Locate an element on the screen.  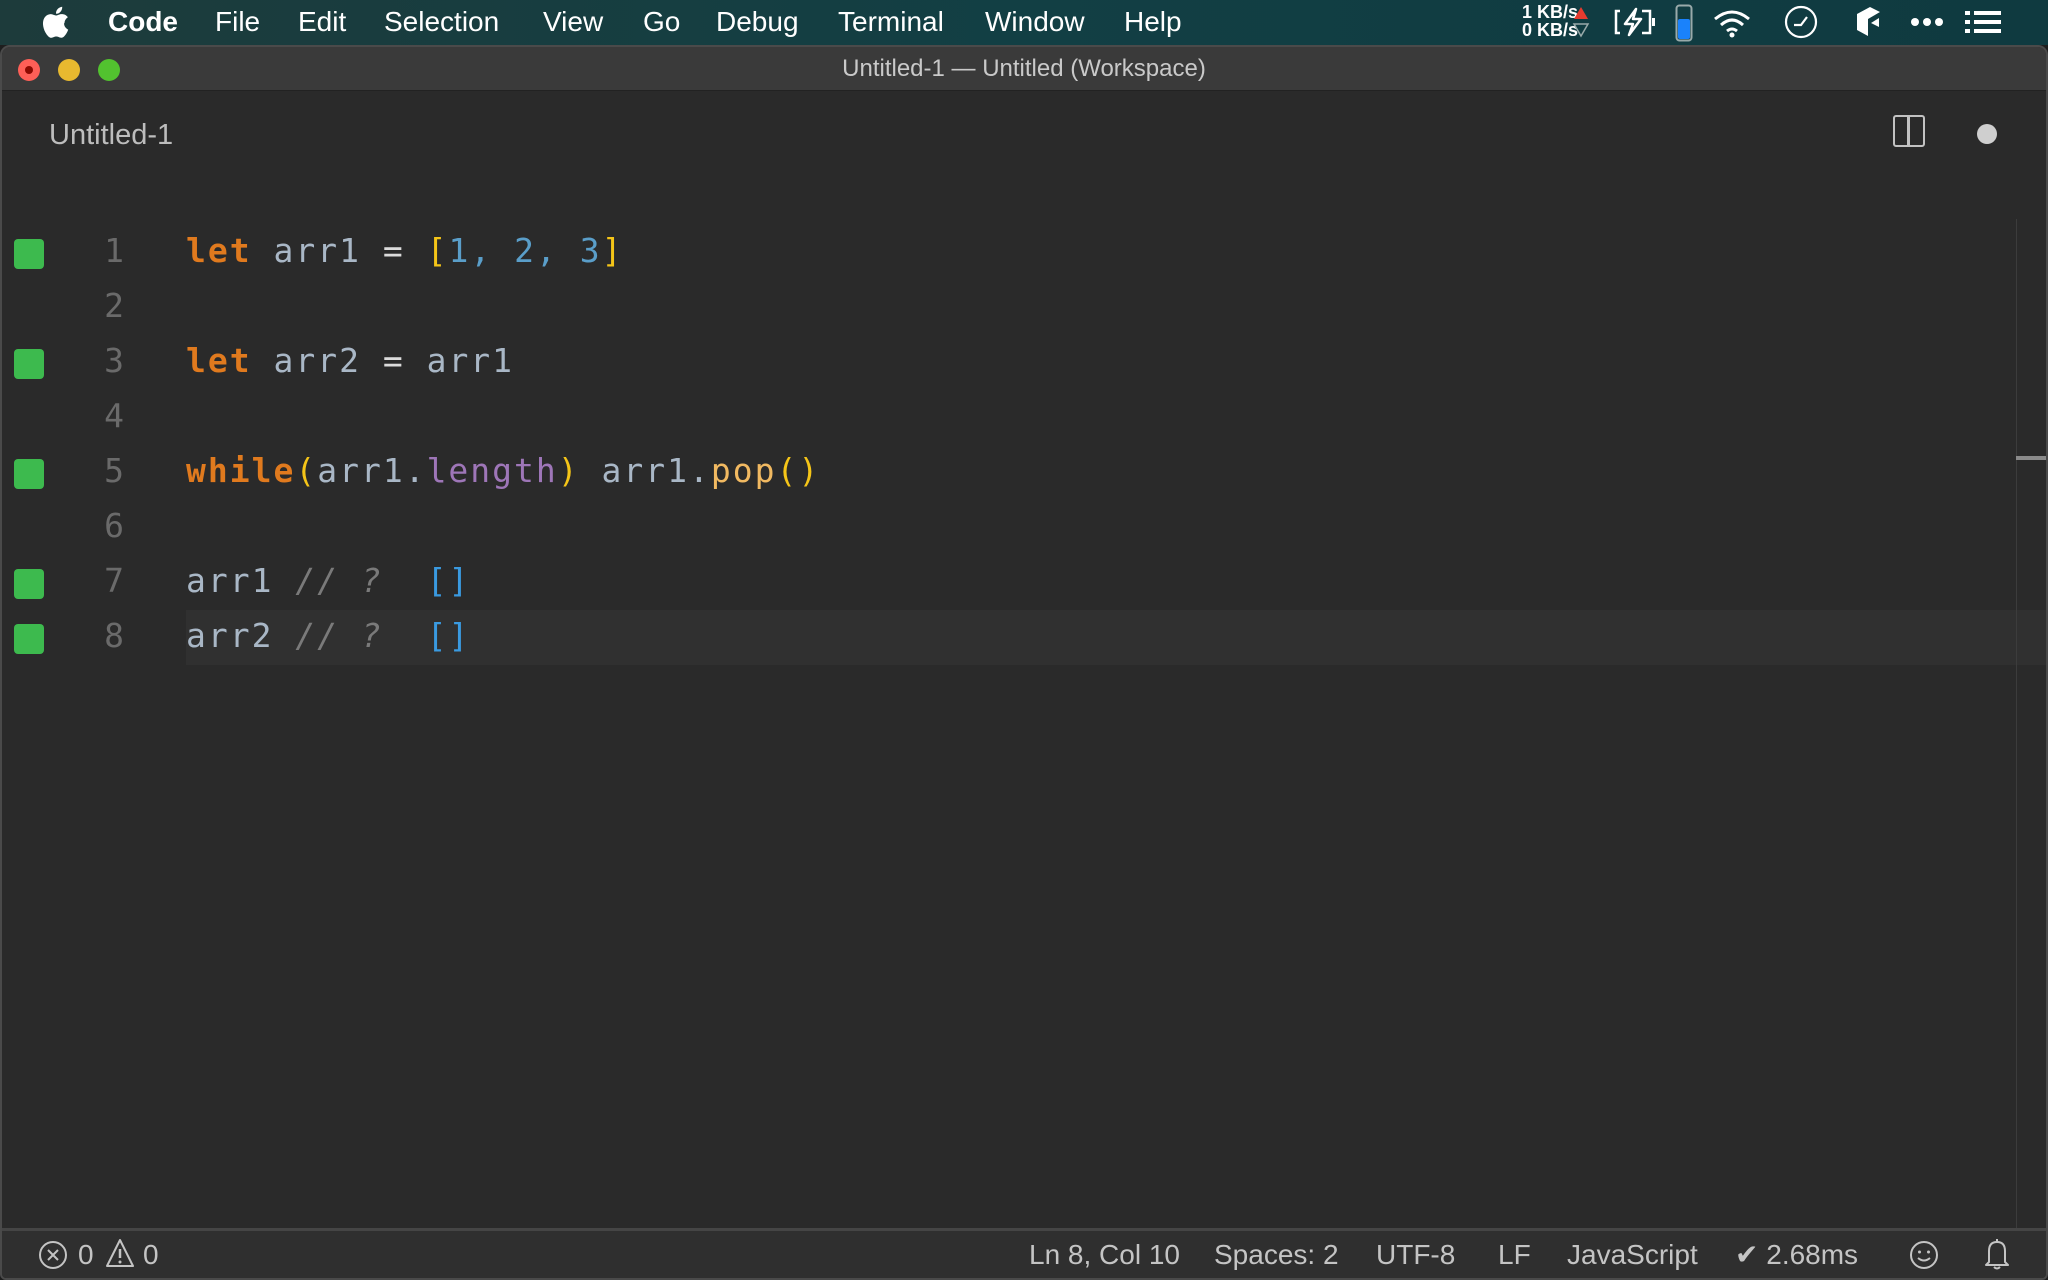
menu-go: Go is located at coordinates (661, 22).